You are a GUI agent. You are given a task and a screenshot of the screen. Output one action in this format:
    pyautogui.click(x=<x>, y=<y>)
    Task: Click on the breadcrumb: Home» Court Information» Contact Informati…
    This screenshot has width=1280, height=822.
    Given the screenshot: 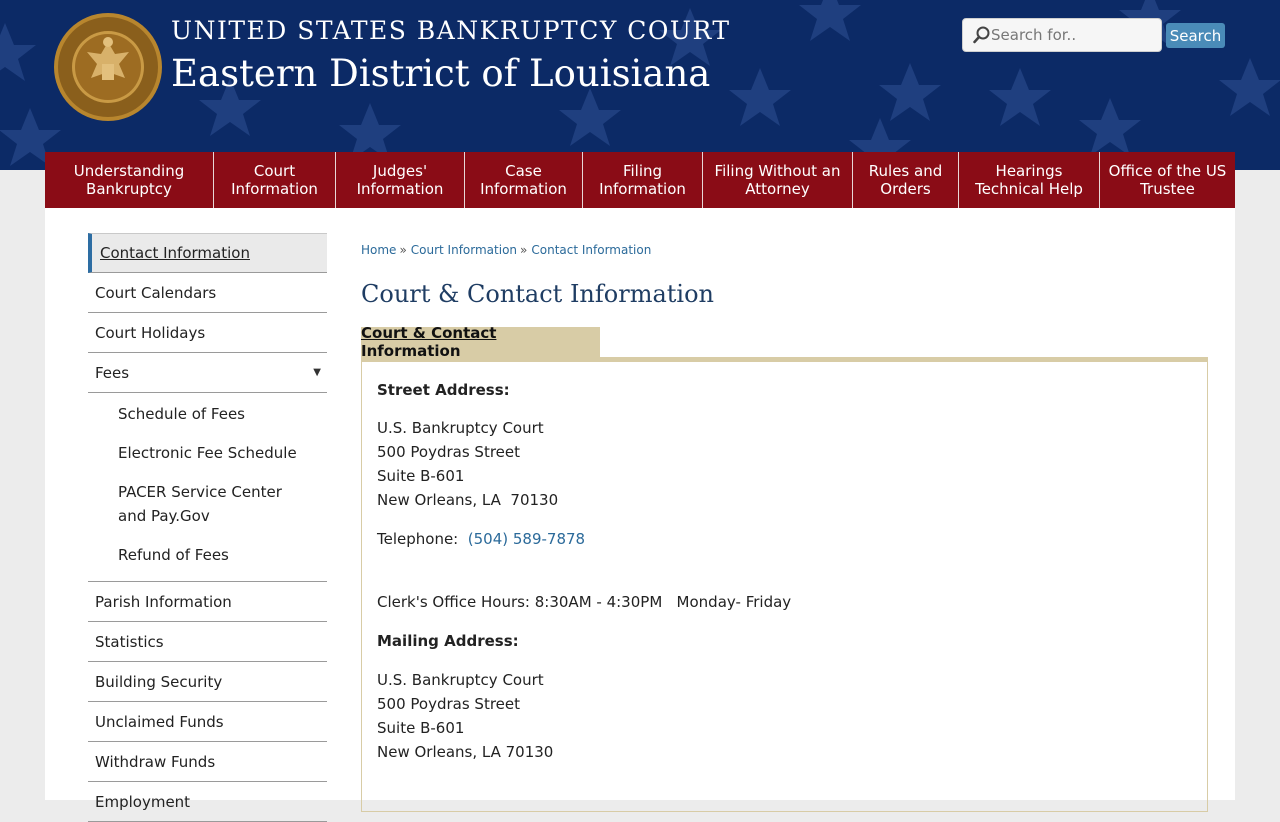 What is the action you would take?
    pyautogui.click(x=506, y=250)
    